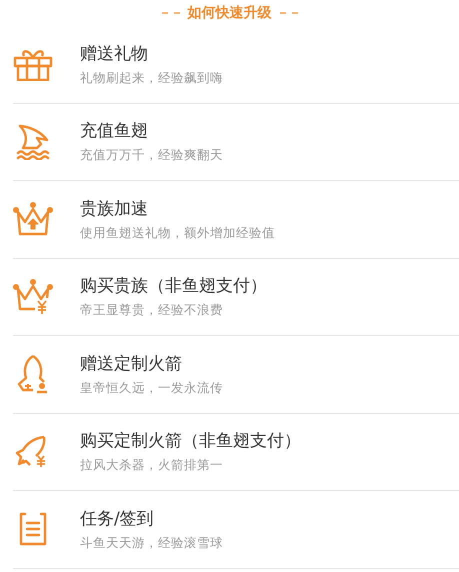 Image resolution: width=459 pixels, height=572 pixels. Describe the element at coordinates (114, 208) in the screenshot. I see `item-title: 贵族加速` at that location.